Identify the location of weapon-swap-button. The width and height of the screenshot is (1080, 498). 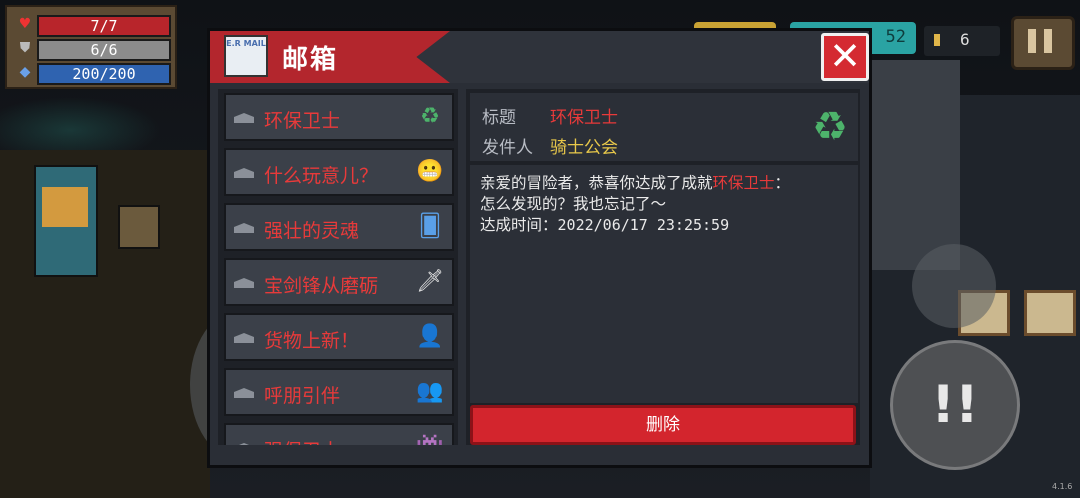
(954, 286).